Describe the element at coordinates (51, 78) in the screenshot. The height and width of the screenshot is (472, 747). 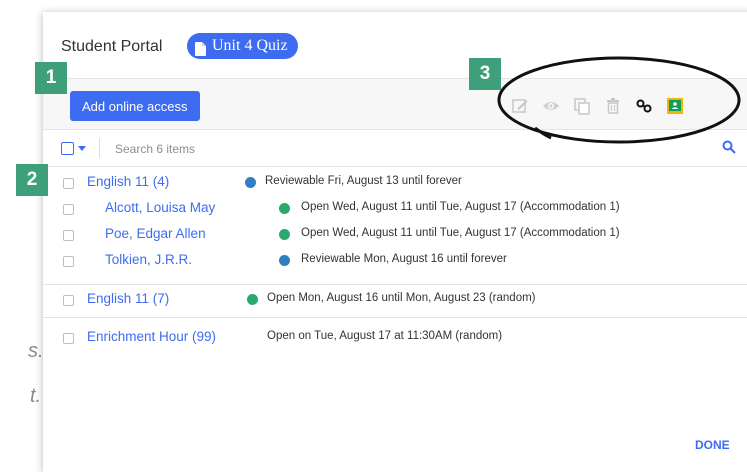
I see `callout-badge-1: 1` at that location.